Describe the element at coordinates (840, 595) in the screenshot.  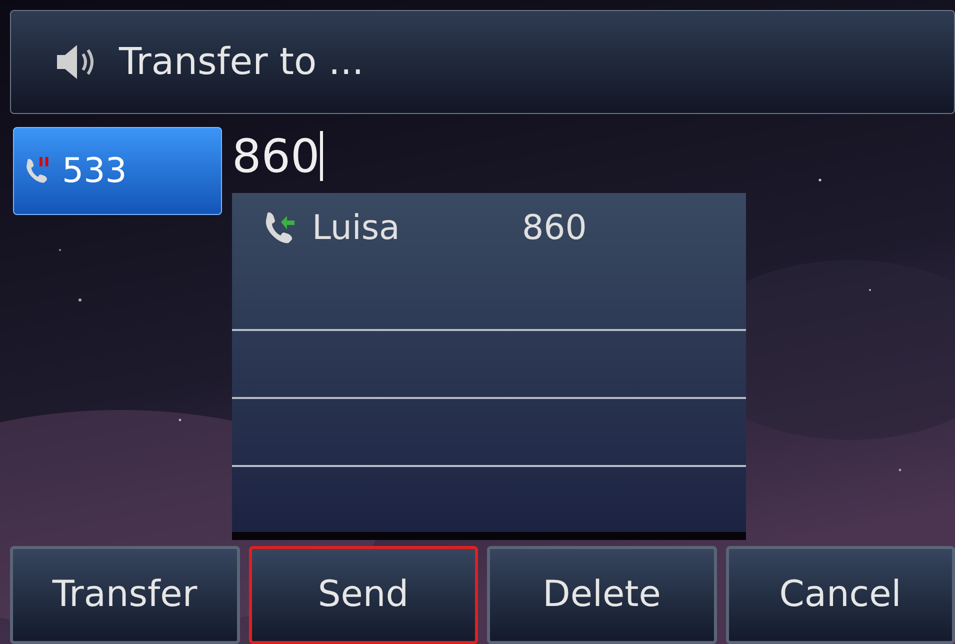
I see `softkey: Cancel` at that location.